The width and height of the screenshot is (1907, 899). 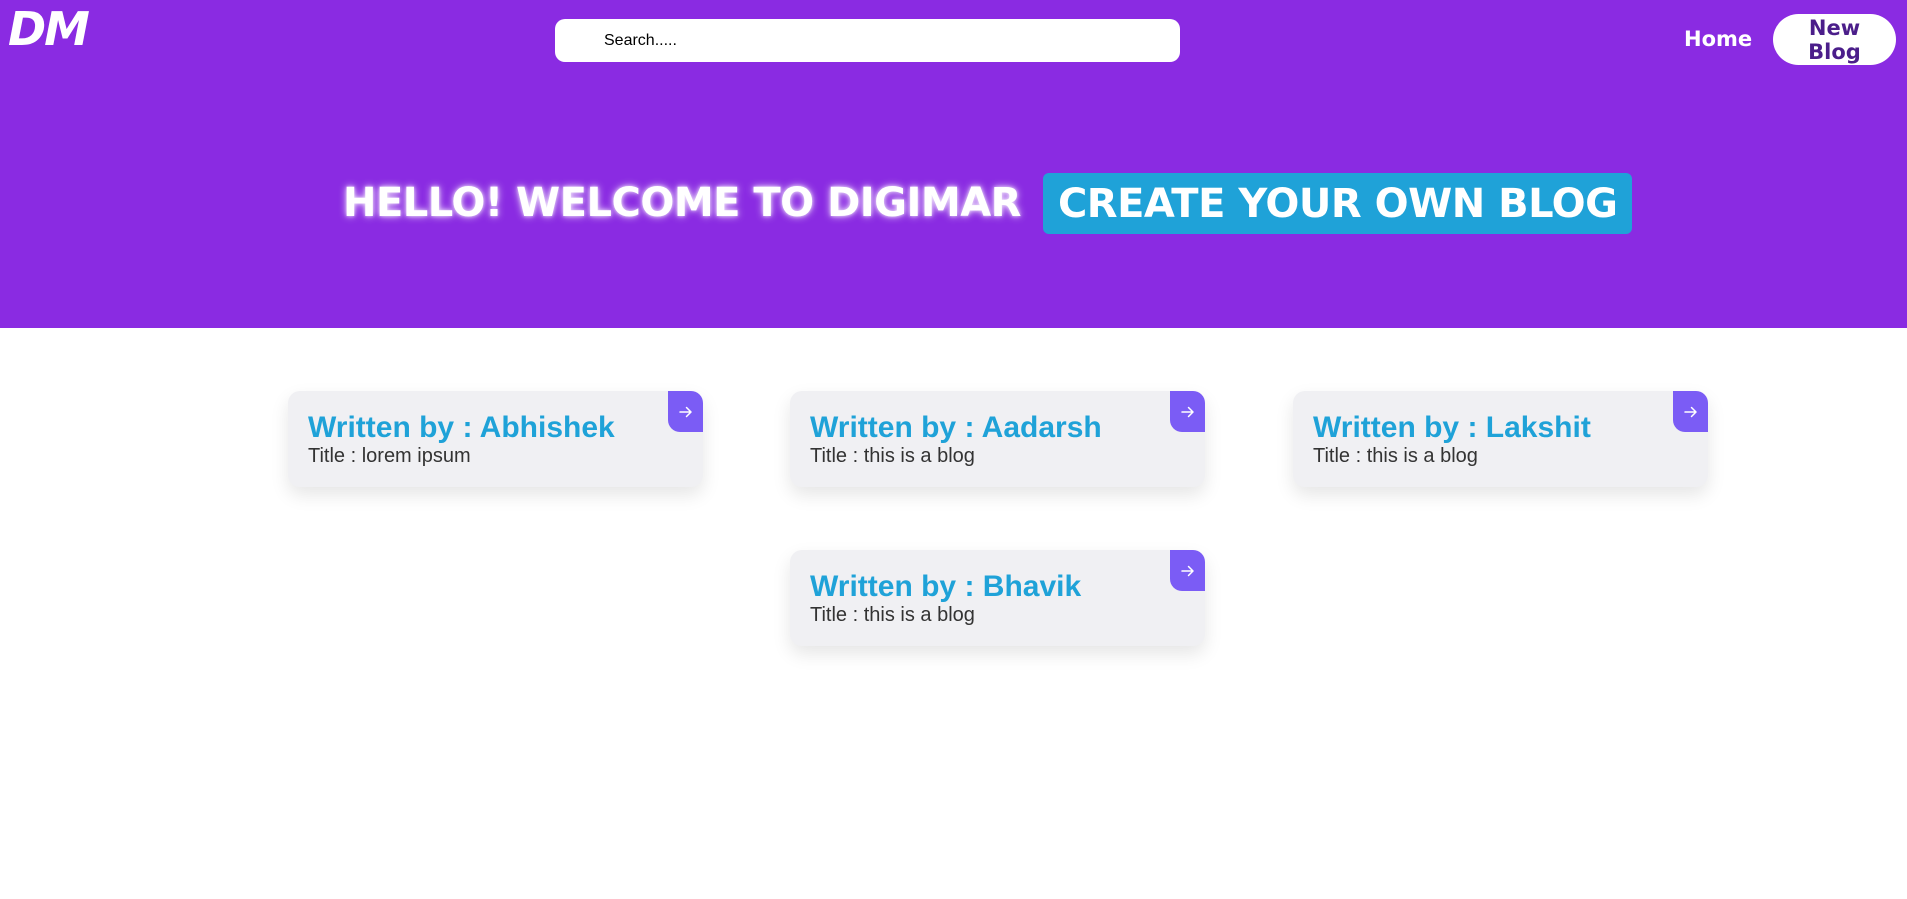 What do you see at coordinates (1452, 427) in the screenshot?
I see `blog-author: Written by : Lakshit` at bounding box center [1452, 427].